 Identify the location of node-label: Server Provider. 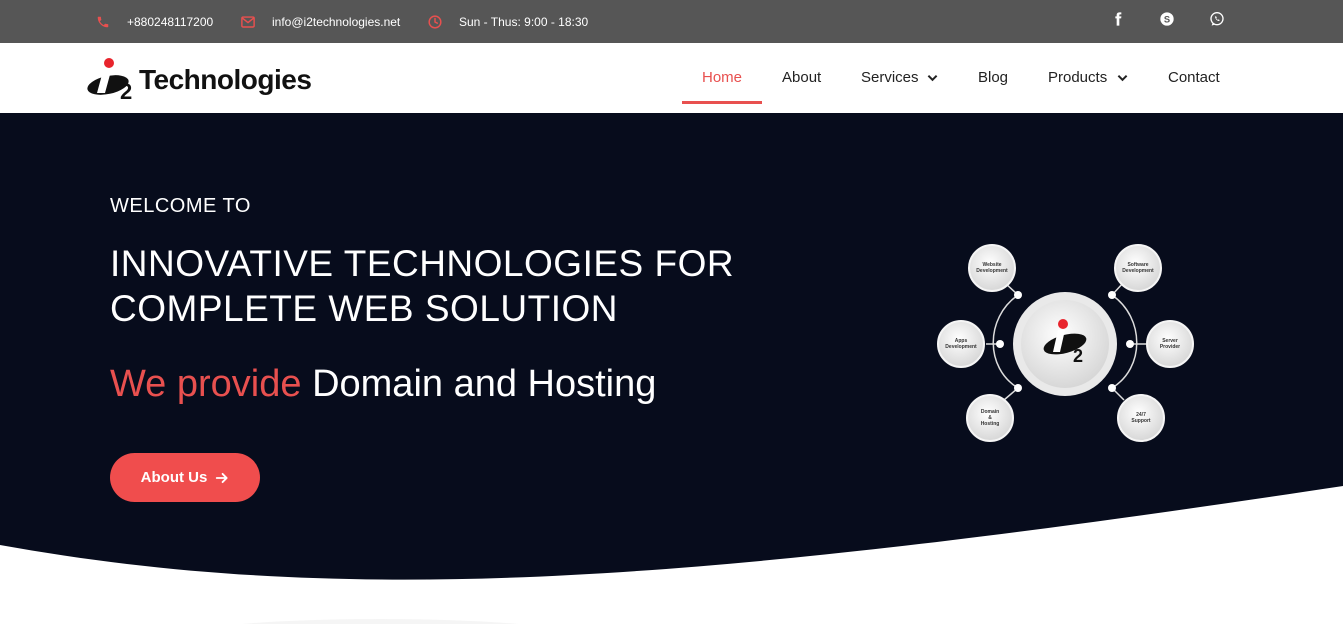
(1170, 344).